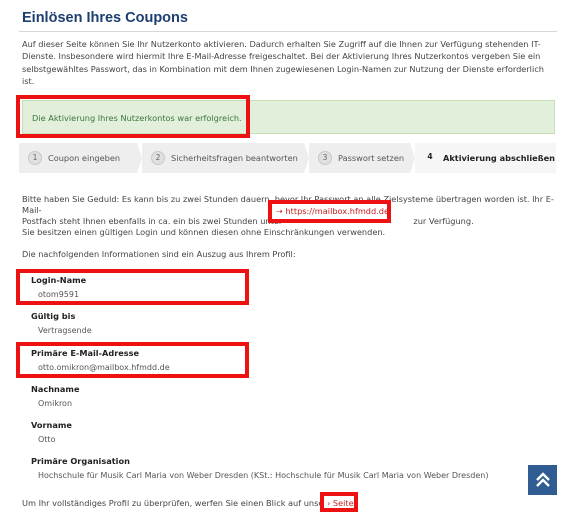 The image size is (568, 512). Describe the element at coordinates (55, 403) in the screenshot. I see `field-value-nachname: Omikron` at that location.